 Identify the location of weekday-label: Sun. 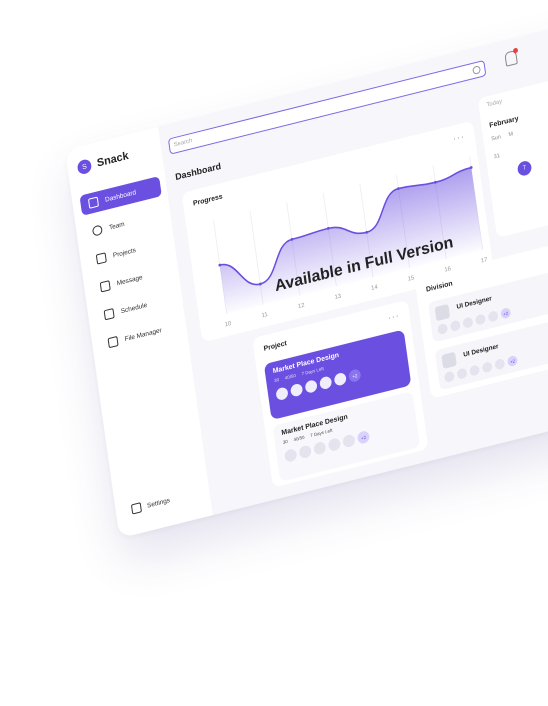
(496, 138).